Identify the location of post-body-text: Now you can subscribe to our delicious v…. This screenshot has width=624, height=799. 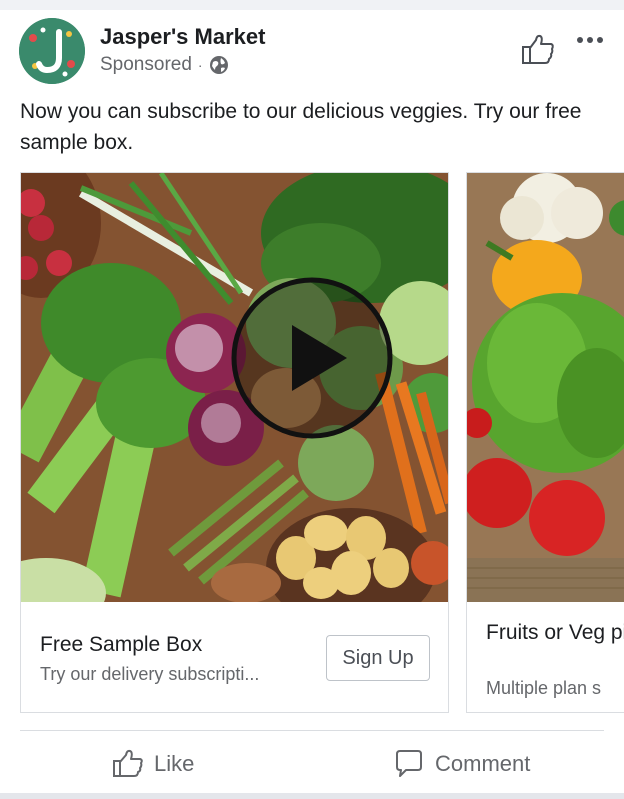
(301, 127).